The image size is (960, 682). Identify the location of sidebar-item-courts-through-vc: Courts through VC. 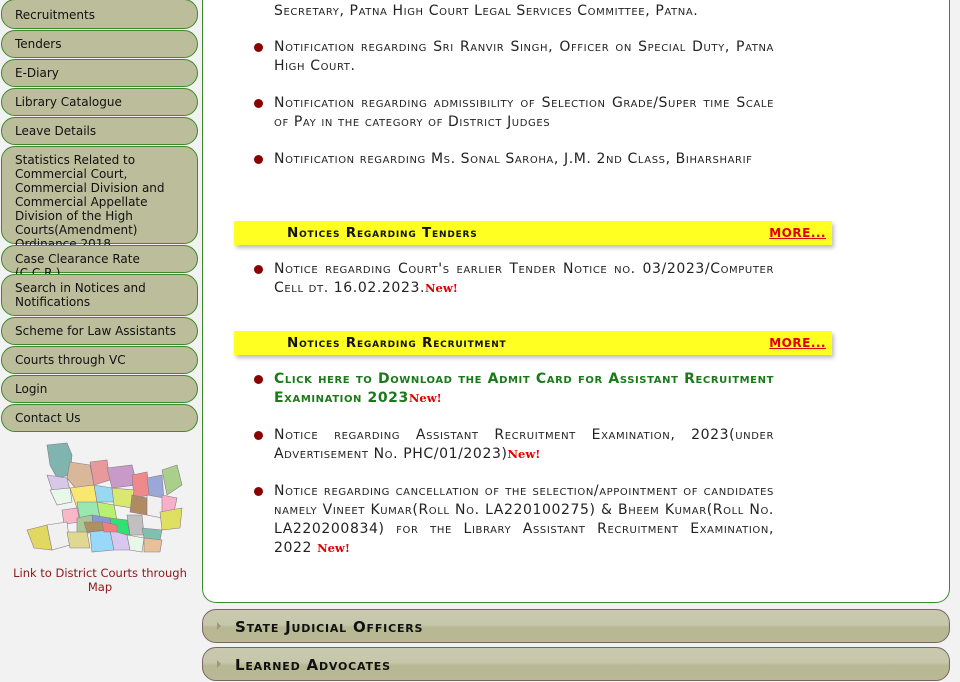
(99, 360).